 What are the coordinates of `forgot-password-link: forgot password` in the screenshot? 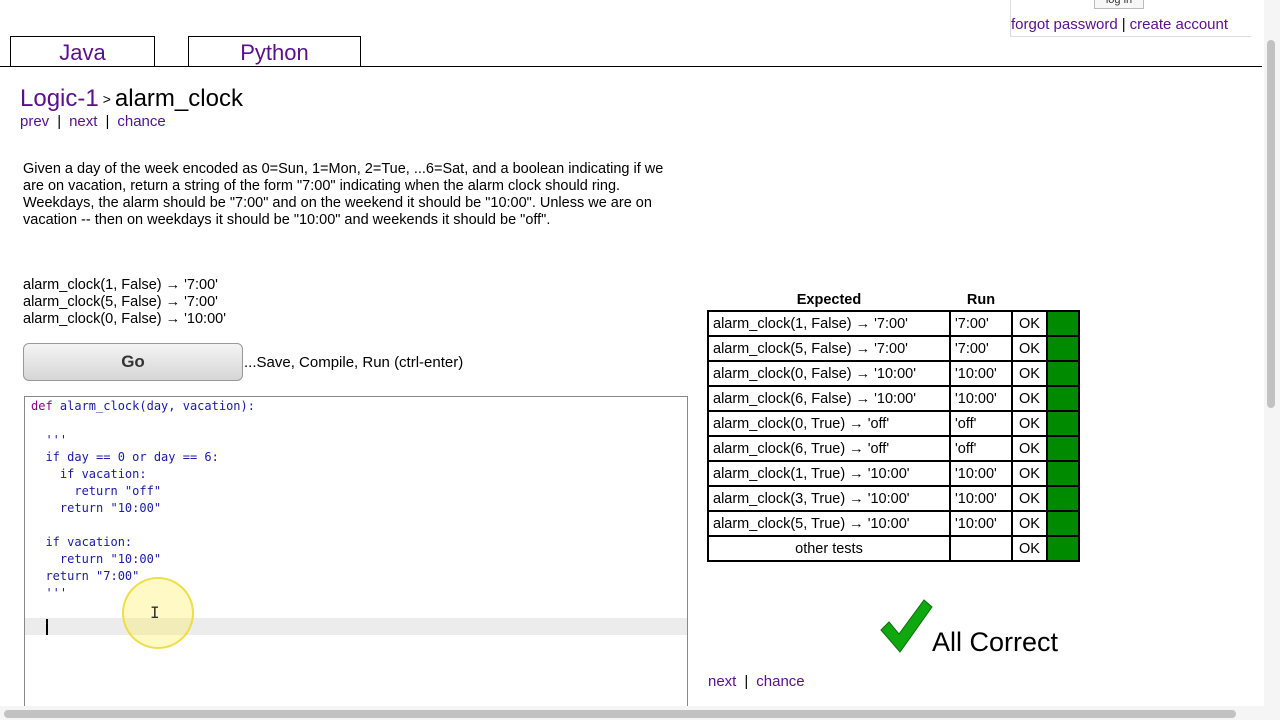 It's located at (1064, 24).